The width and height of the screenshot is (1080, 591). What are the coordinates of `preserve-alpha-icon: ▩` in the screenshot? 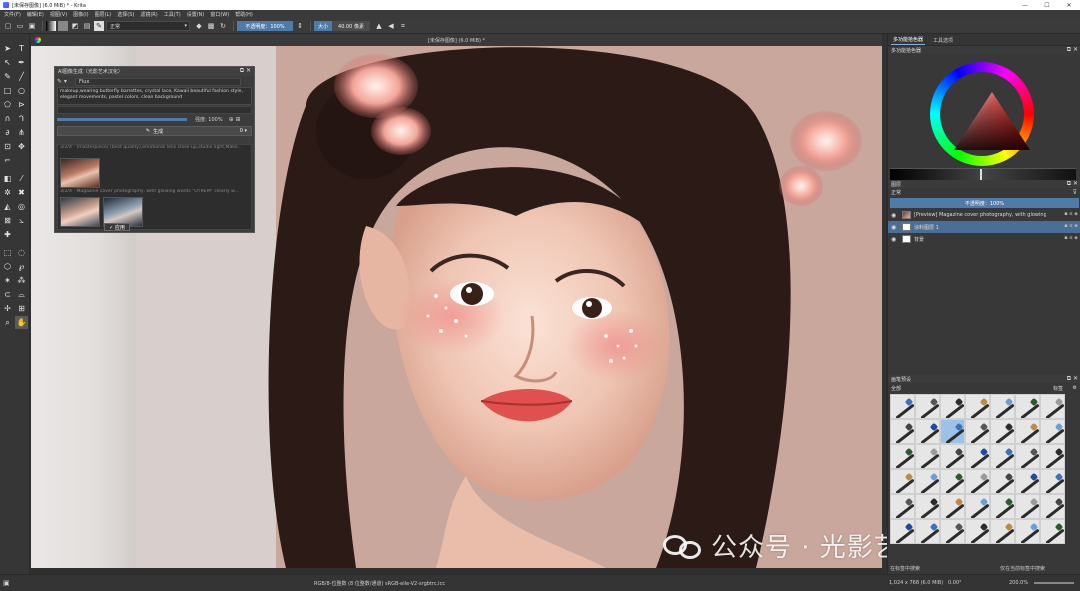 It's located at (211, 26).